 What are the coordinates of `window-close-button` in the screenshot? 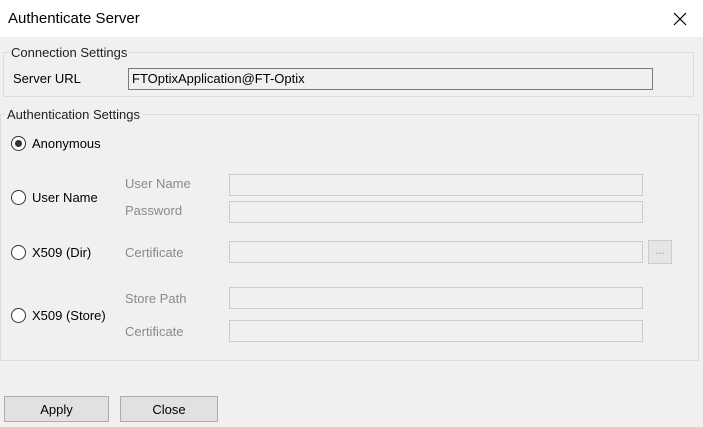 It's located at (680, 18).